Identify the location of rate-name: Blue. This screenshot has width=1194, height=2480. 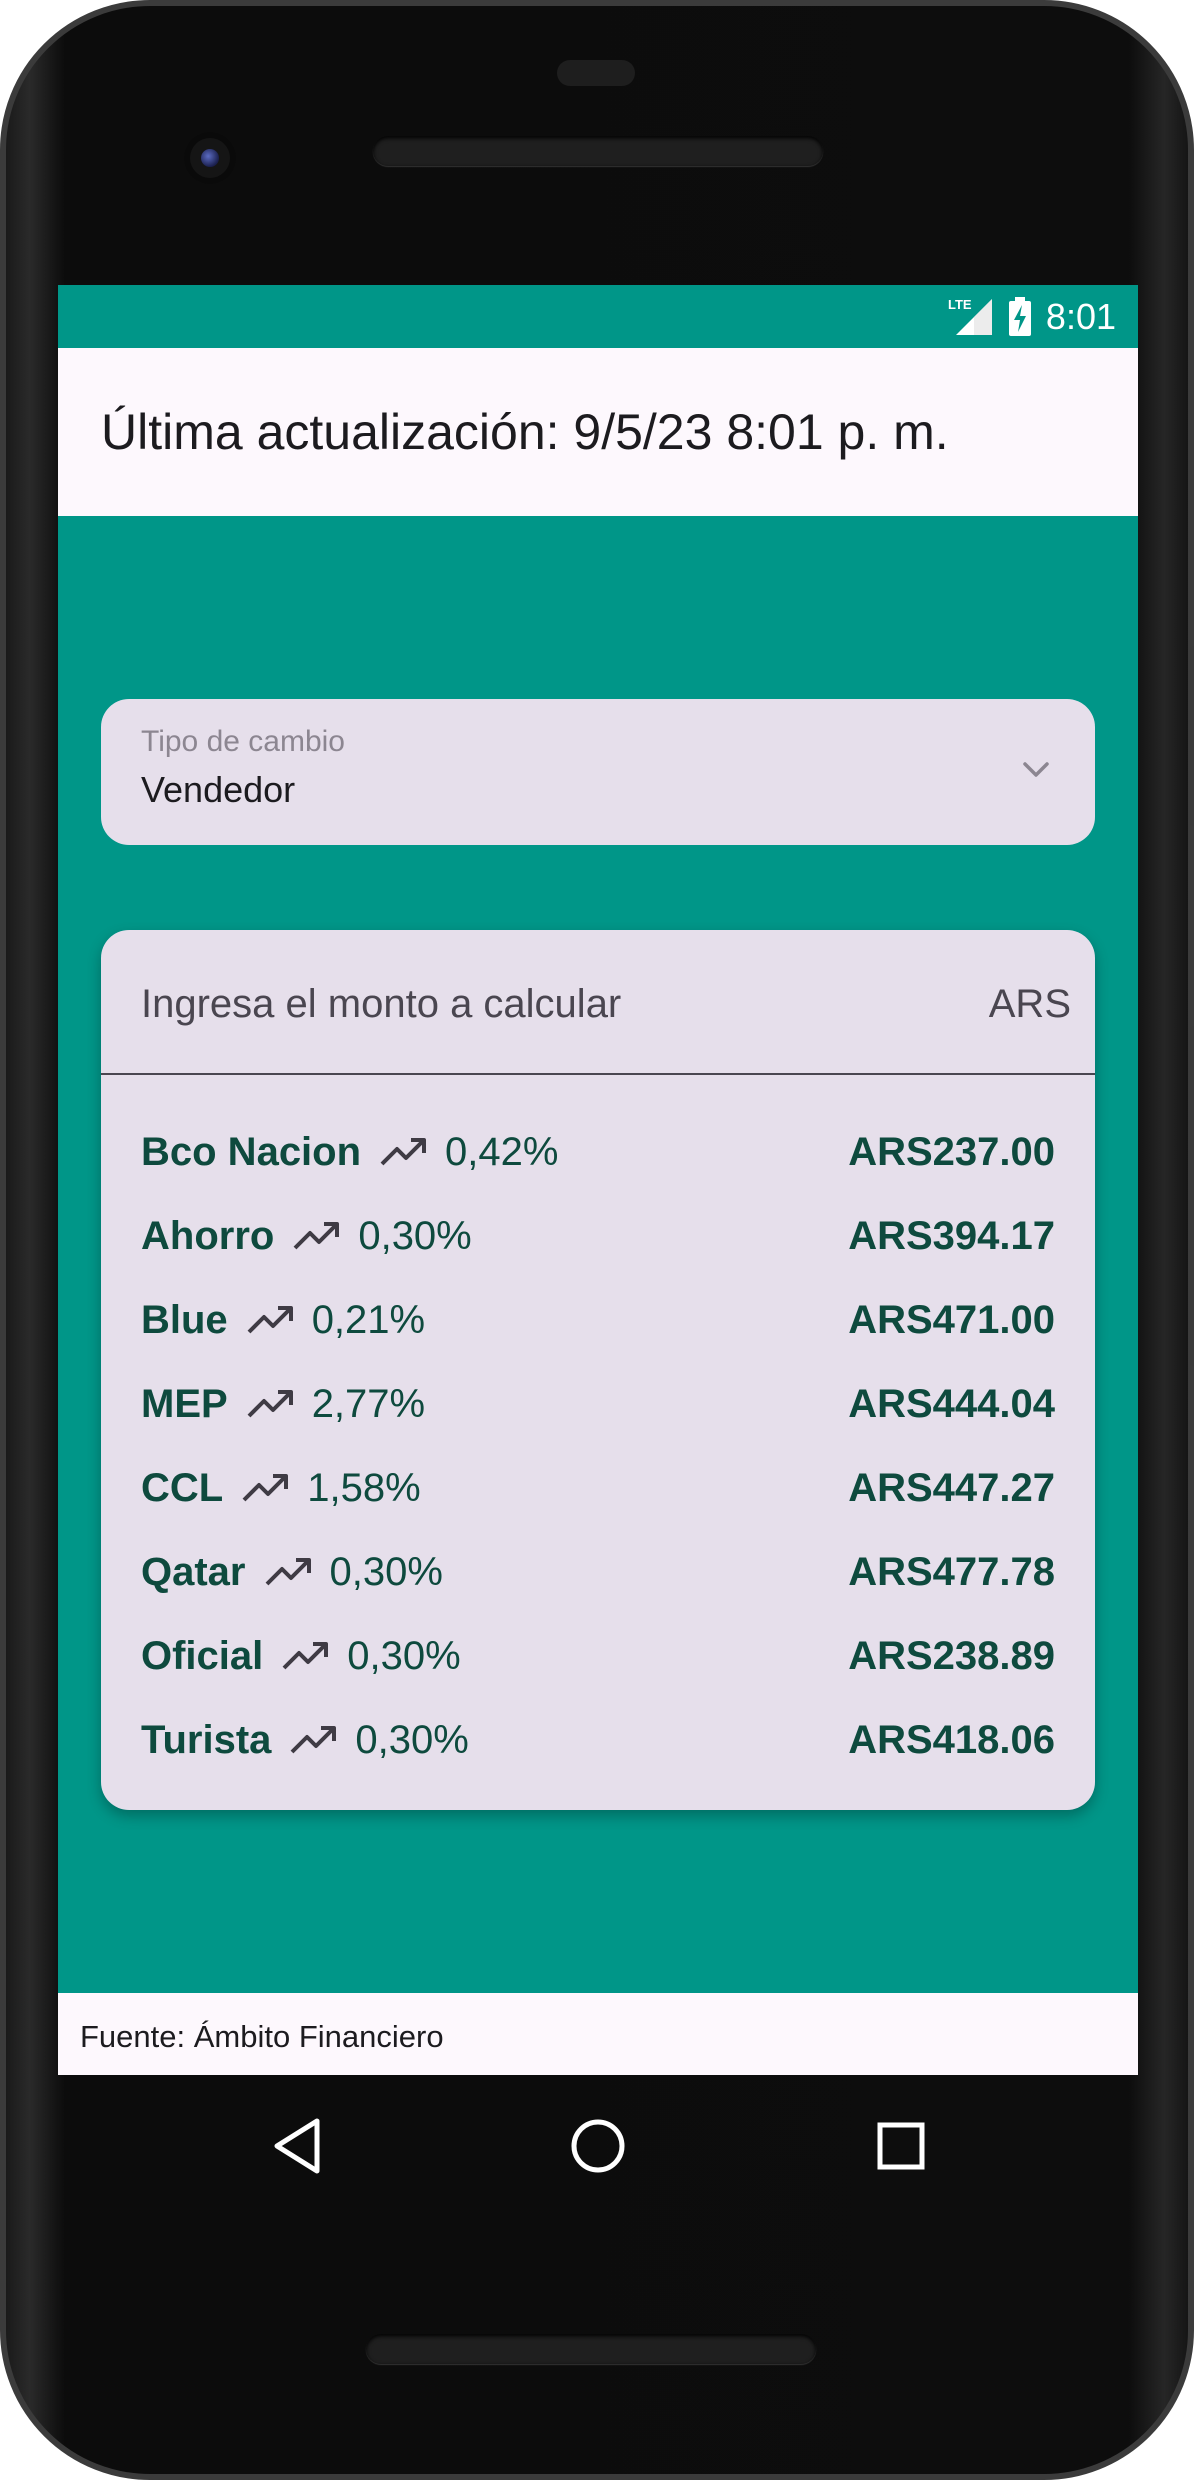
(184, 1319).